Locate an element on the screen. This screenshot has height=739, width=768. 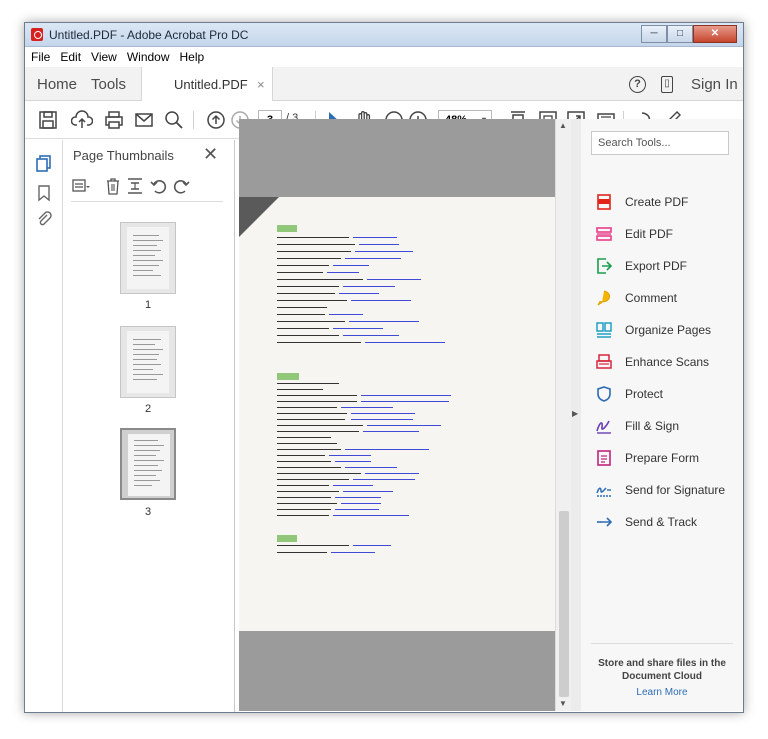
insert-page-icon is located at coordinates (135, 186).